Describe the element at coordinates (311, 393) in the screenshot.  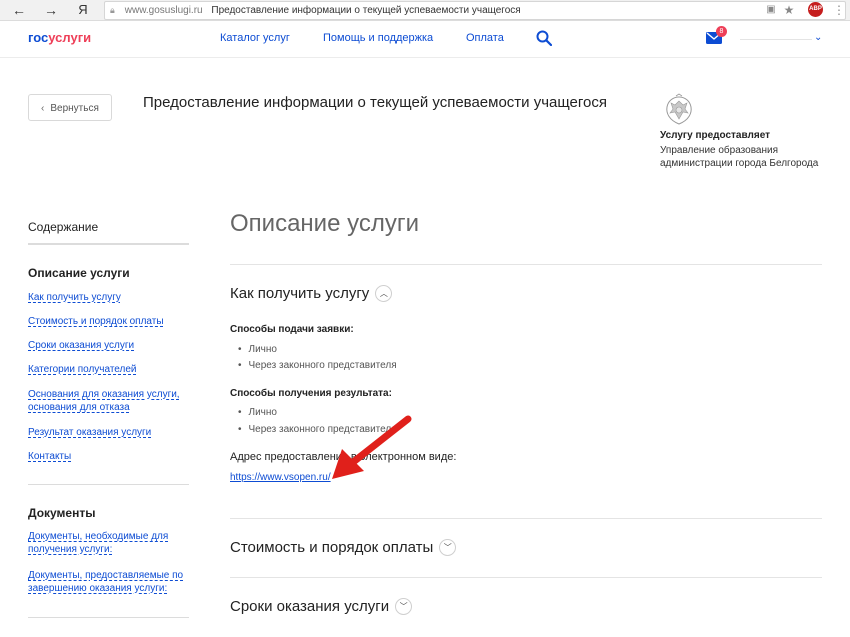
I see `result-methods-title: Способы получения результата:` at that location.